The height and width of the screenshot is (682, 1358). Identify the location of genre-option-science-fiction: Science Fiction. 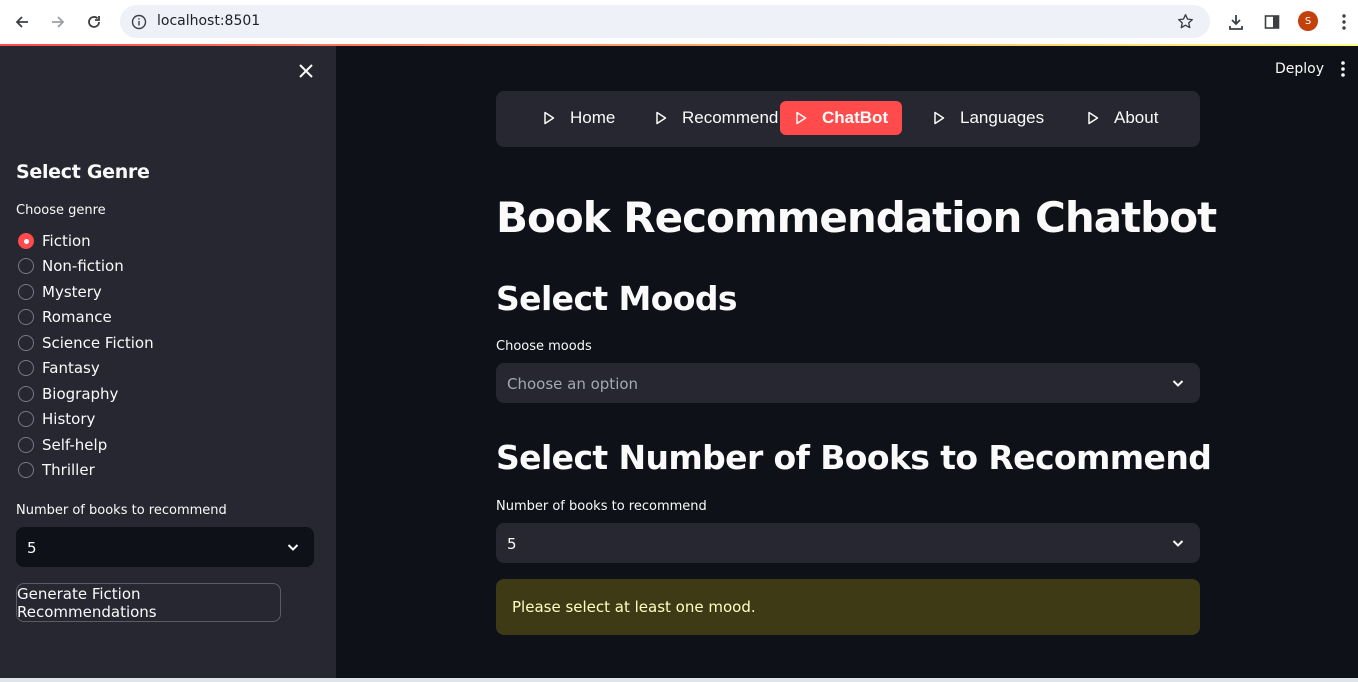
(86, 343).